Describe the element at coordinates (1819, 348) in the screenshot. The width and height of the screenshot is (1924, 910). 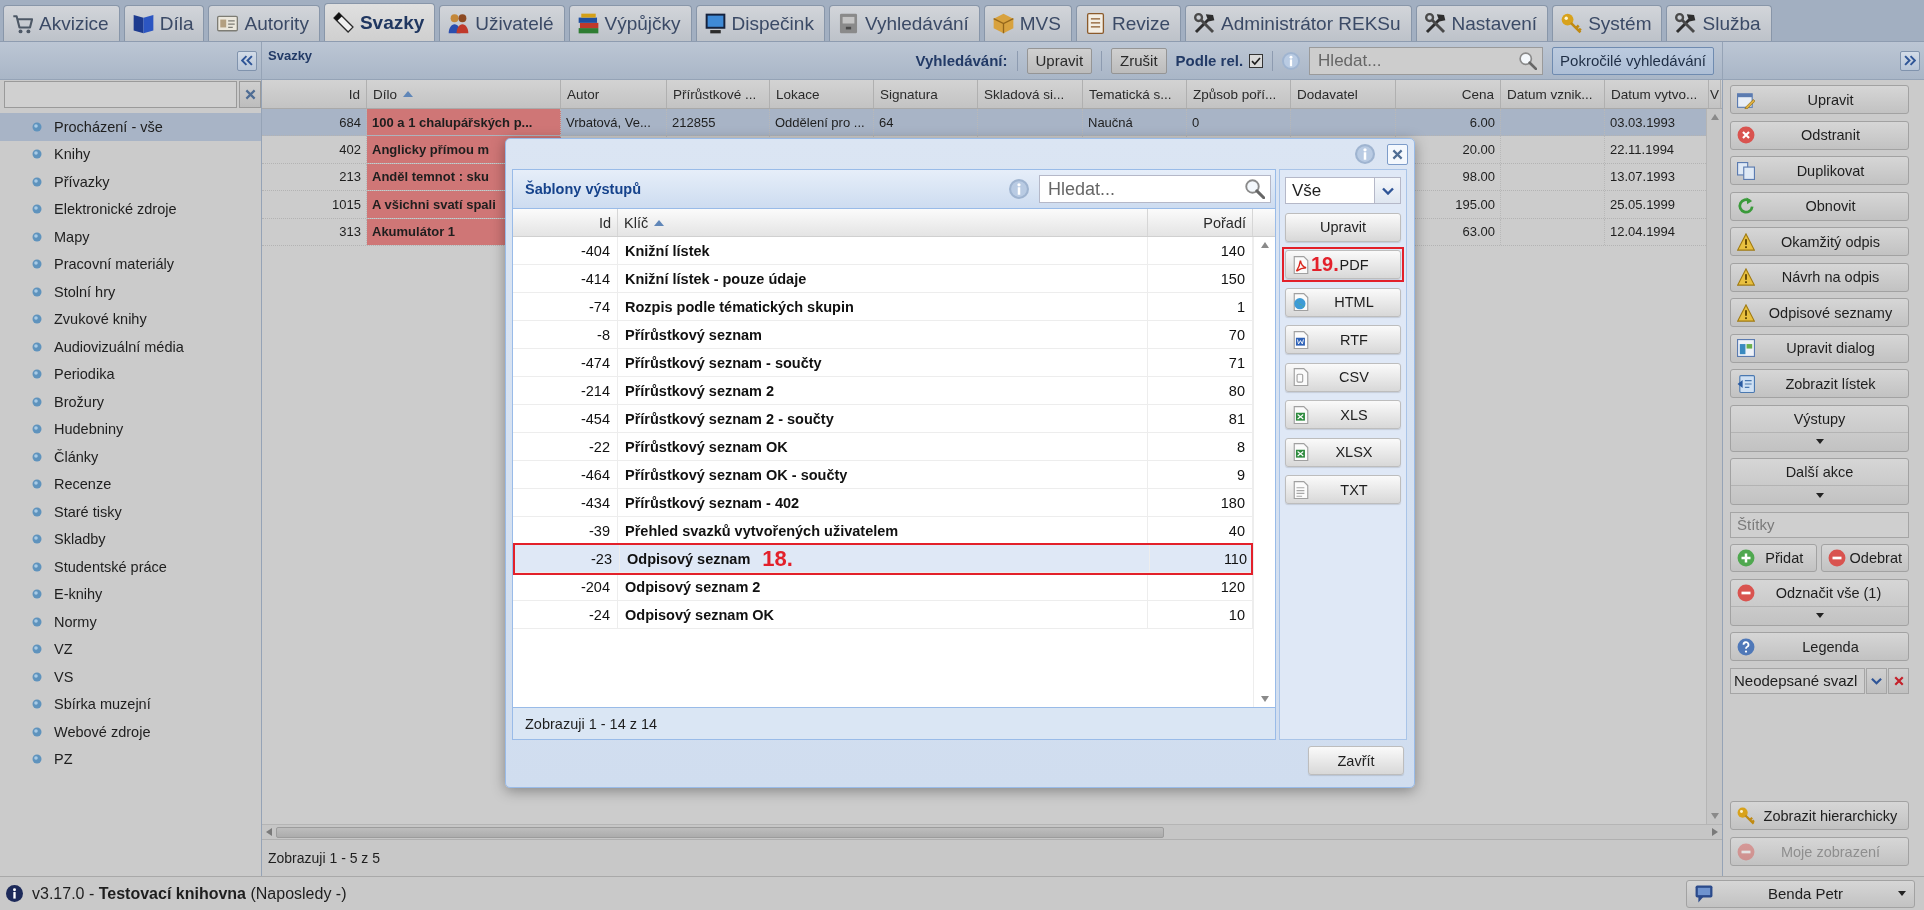
I see `action-button: Upravit dialog` at that location.